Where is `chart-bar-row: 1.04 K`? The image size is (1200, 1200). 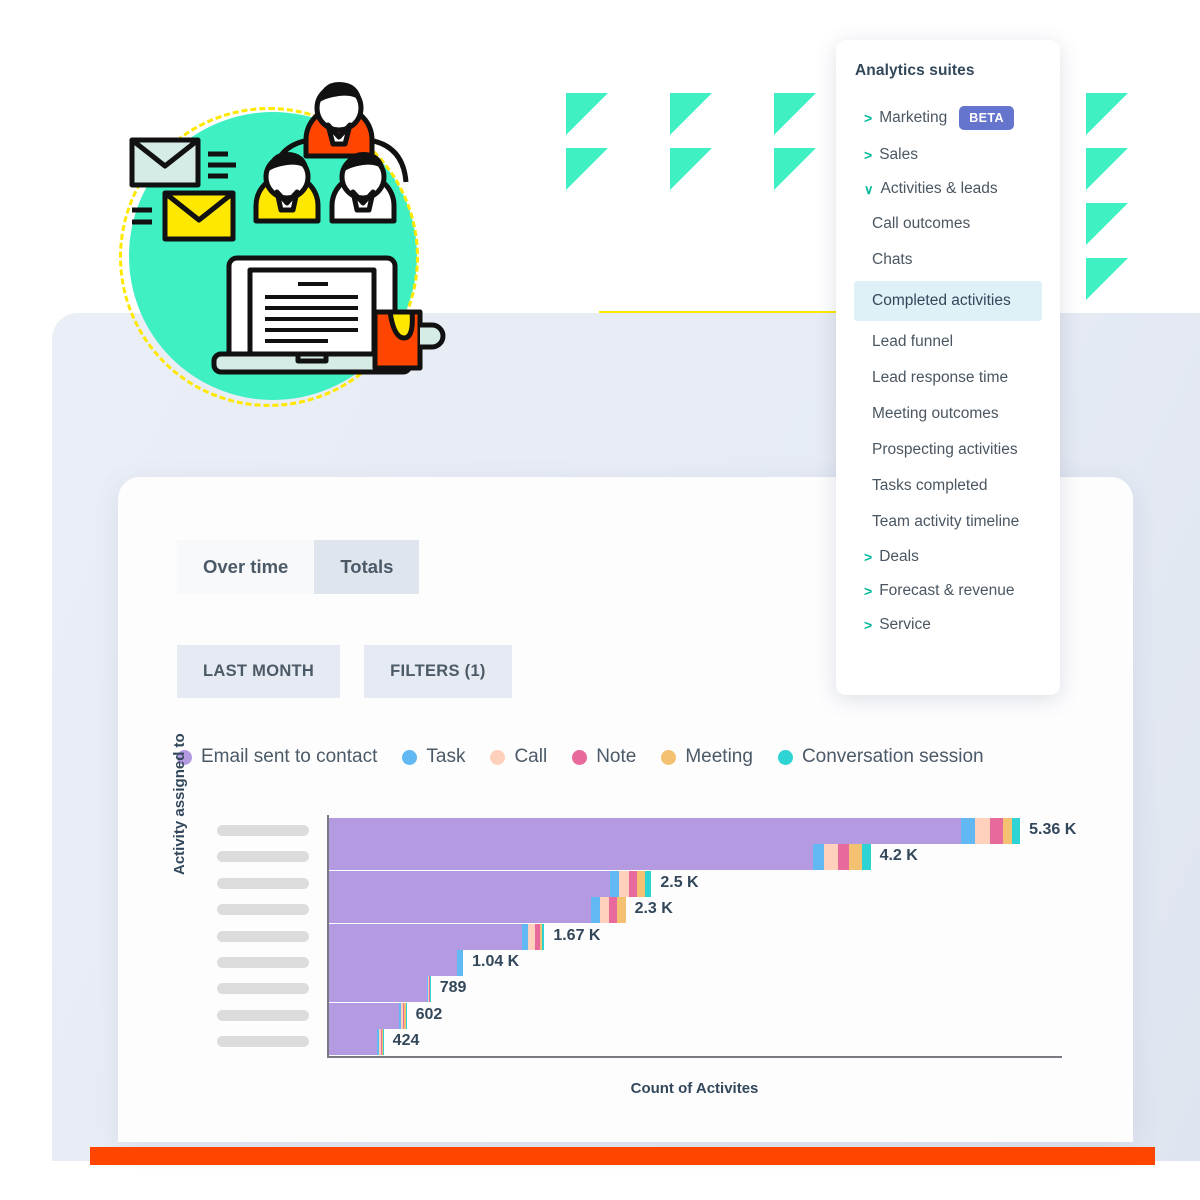
chart-bar-row: 1.04 K is located at coordinates (639, 963).